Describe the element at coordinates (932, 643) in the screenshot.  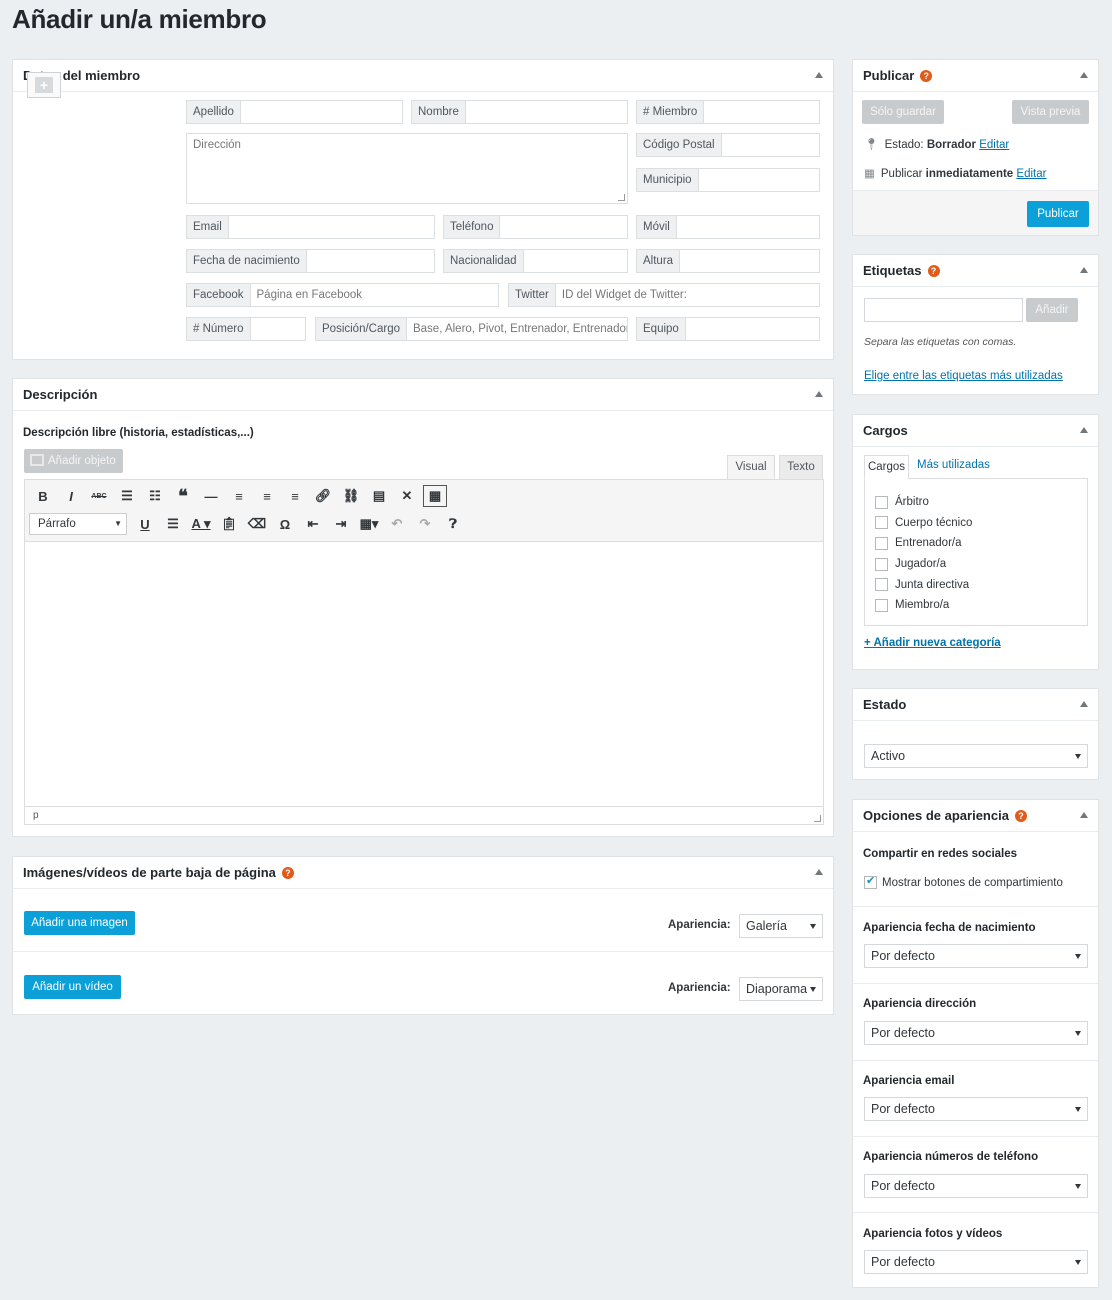
I see `add-category-link: + Añadir nueva categoría` at that location.